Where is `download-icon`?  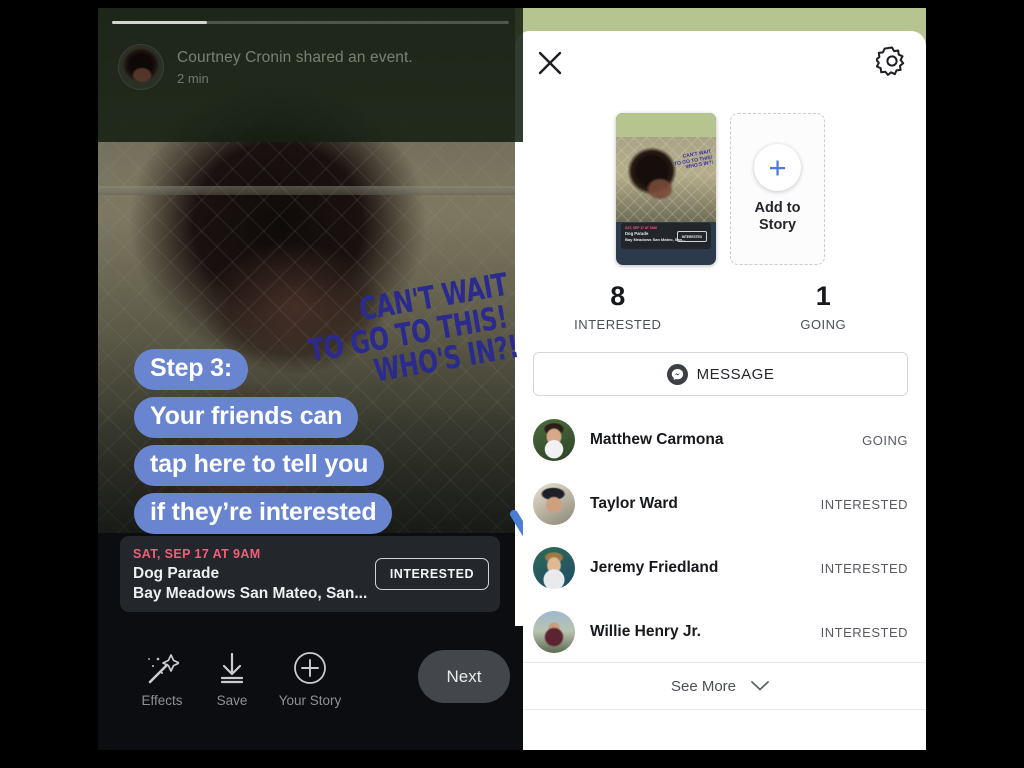
download-icon is located at coordinates (232, 668).